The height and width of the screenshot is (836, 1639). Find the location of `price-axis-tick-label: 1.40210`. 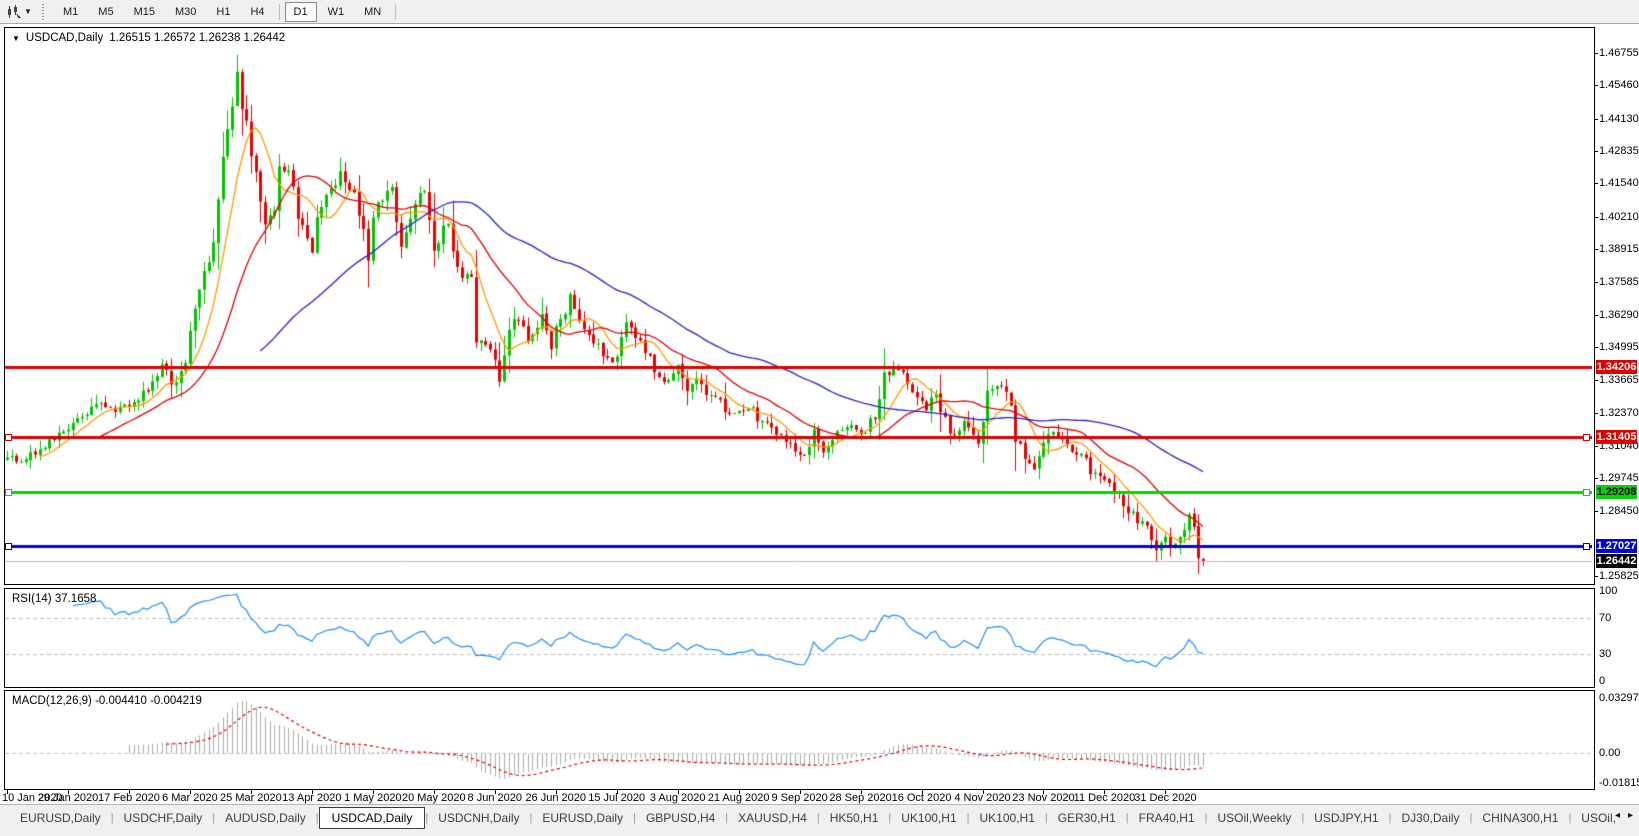

price-axis-tick-label: 1.40210 is located at coordinates (1619, 216).